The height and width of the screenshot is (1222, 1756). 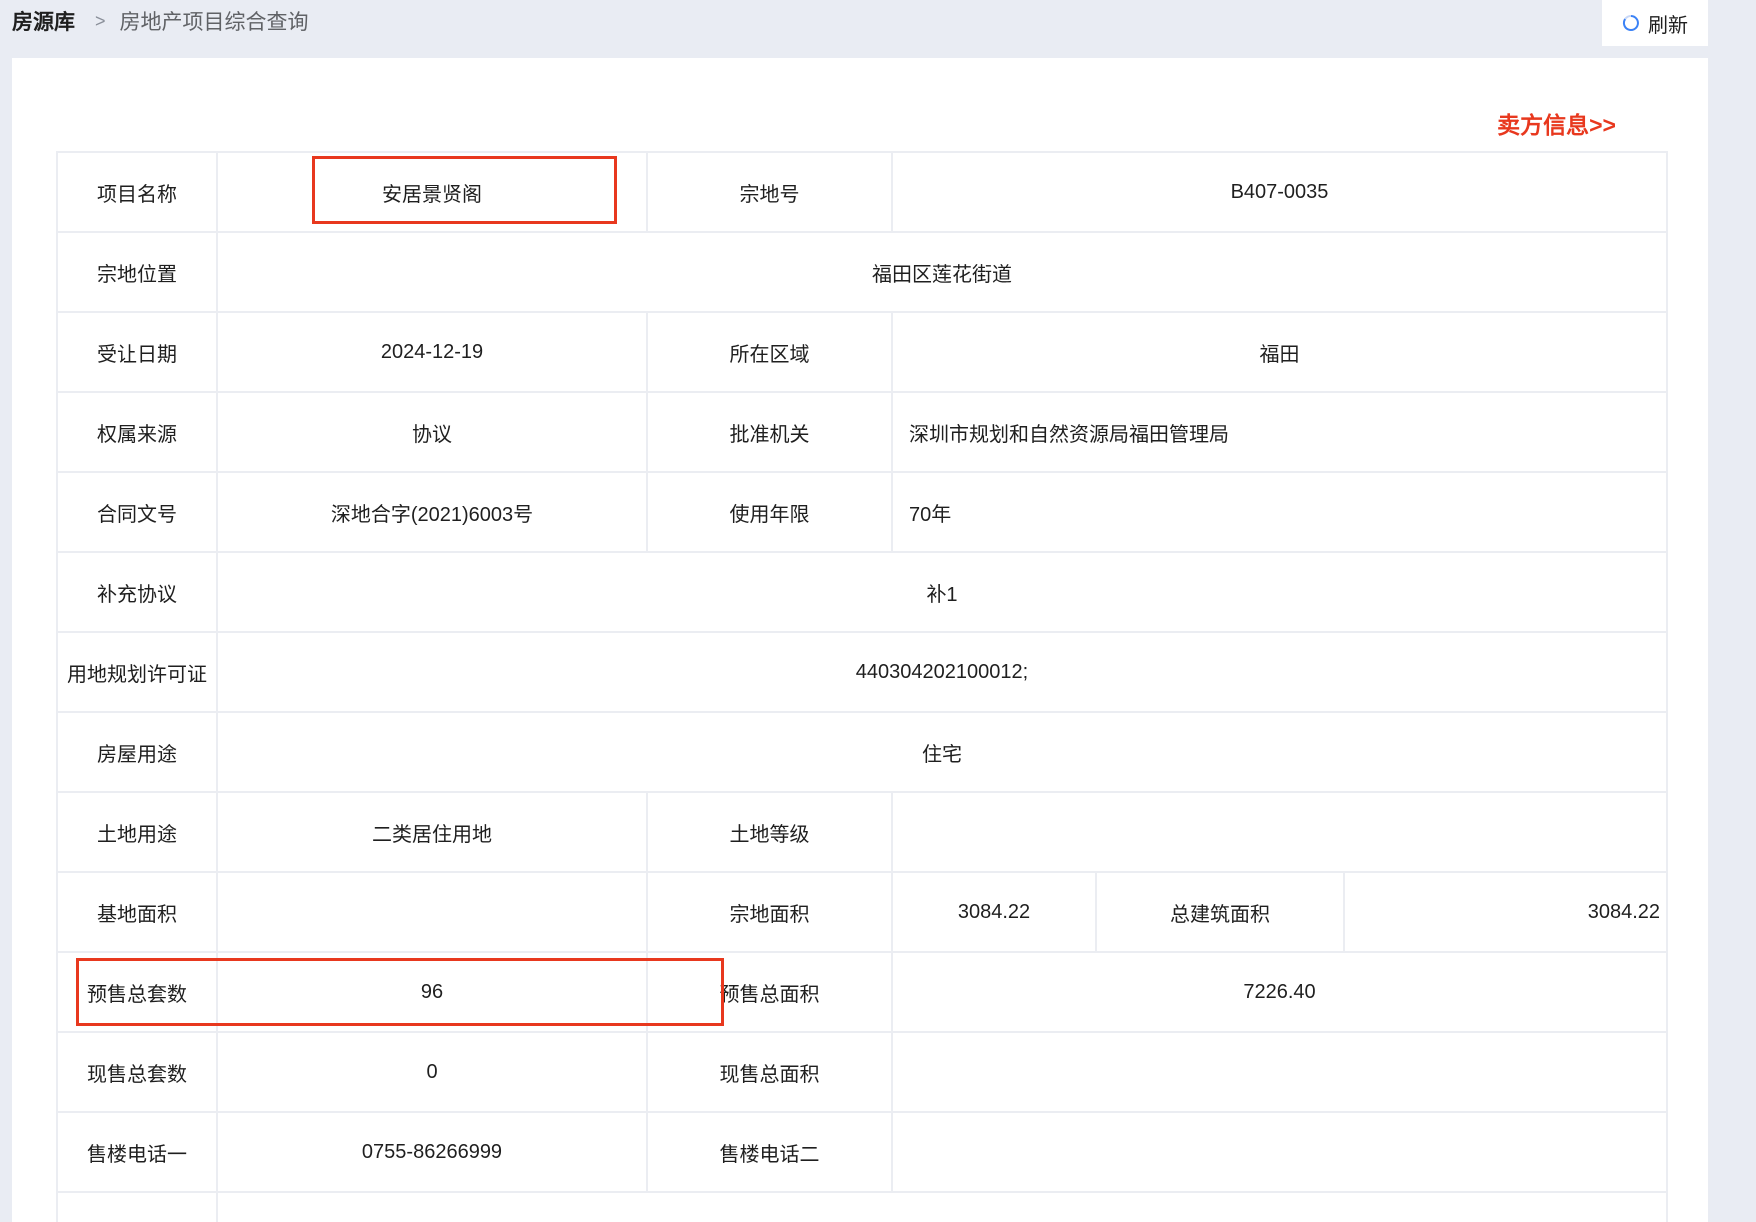 What do you see at coordinates (432, 912) in the screenshot?
I see `value-base-area` at bounding box center [432, 912].